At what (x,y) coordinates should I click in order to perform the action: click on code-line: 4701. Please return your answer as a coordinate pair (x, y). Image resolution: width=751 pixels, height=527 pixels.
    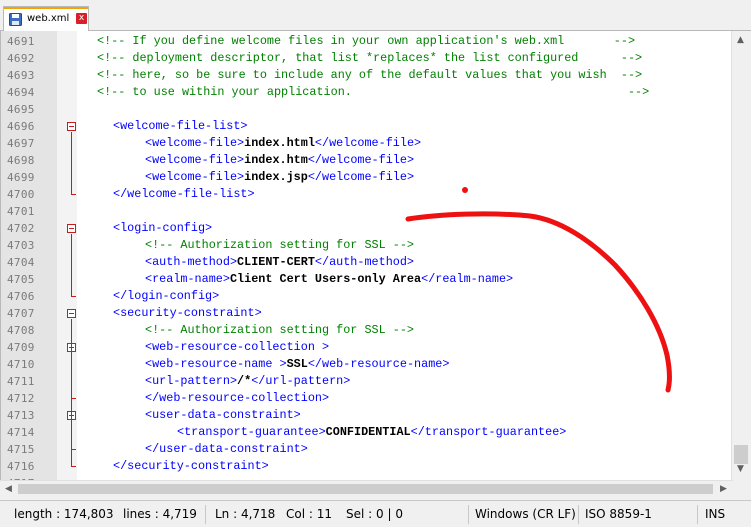
    Looking at the image, I should click on (367, 211).